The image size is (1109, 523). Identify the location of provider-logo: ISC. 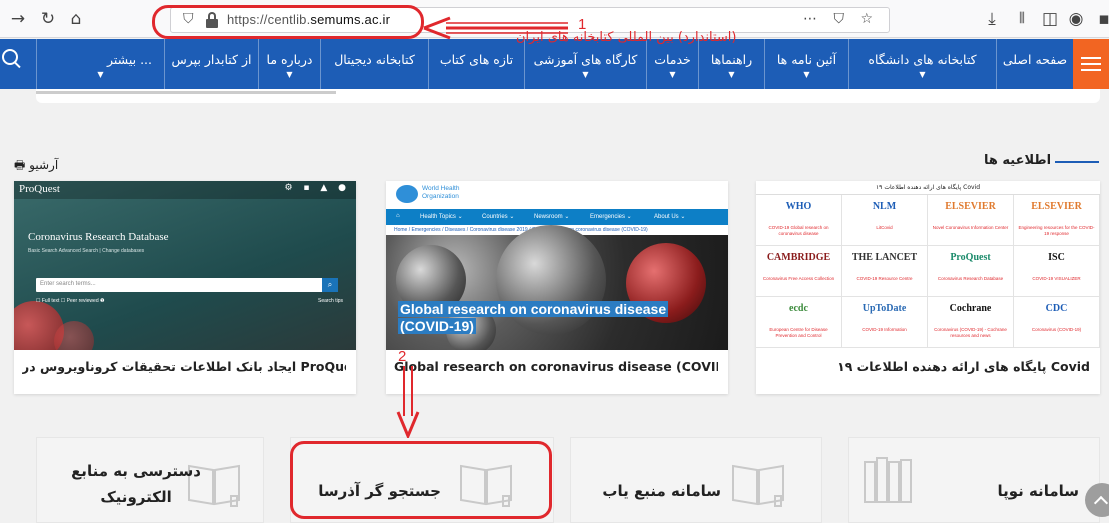
(1056, 257).